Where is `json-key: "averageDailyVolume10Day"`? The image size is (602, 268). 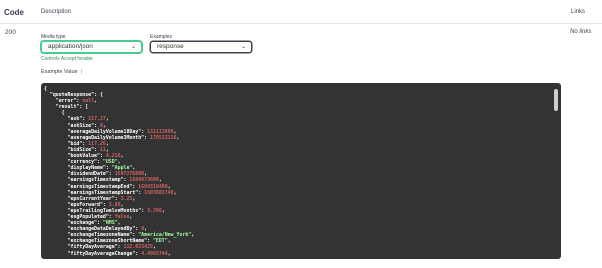 json-key: "averageDailyVolume10Day" is located at coordinates (104, 131).